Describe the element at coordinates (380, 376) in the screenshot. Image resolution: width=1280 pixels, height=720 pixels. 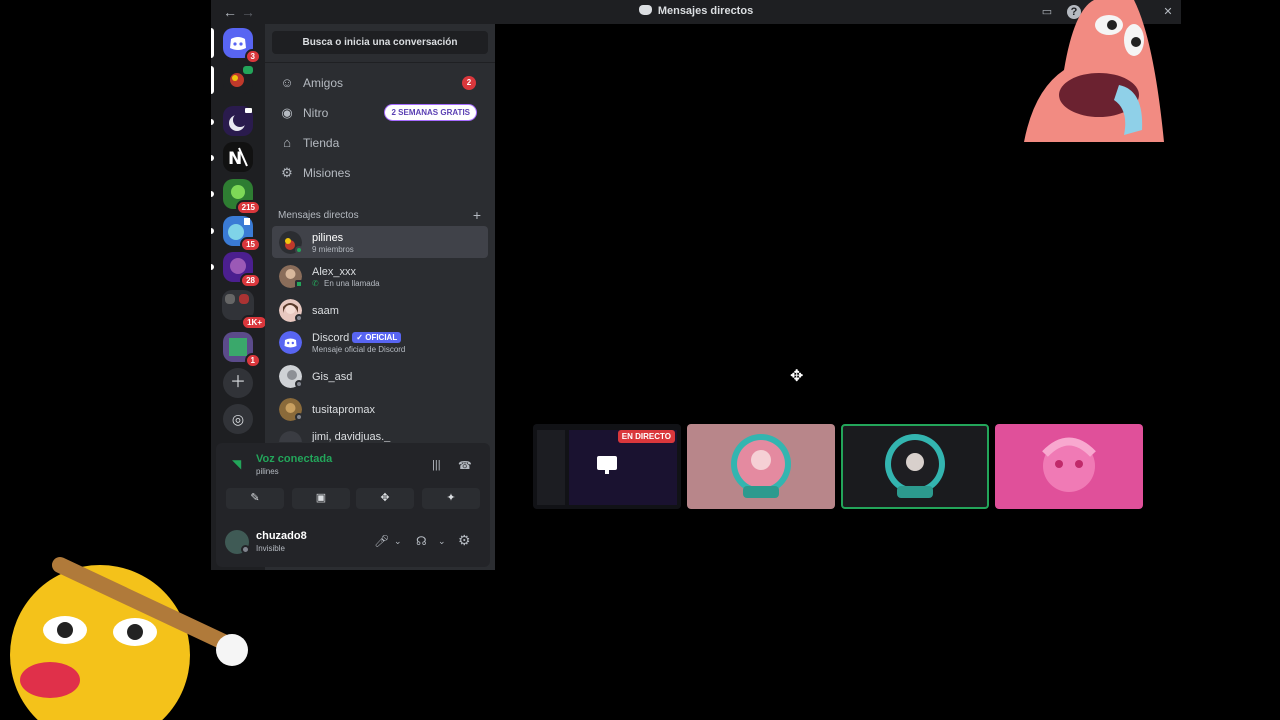
I see `dm-item-gis: Gis_asd` at that location.